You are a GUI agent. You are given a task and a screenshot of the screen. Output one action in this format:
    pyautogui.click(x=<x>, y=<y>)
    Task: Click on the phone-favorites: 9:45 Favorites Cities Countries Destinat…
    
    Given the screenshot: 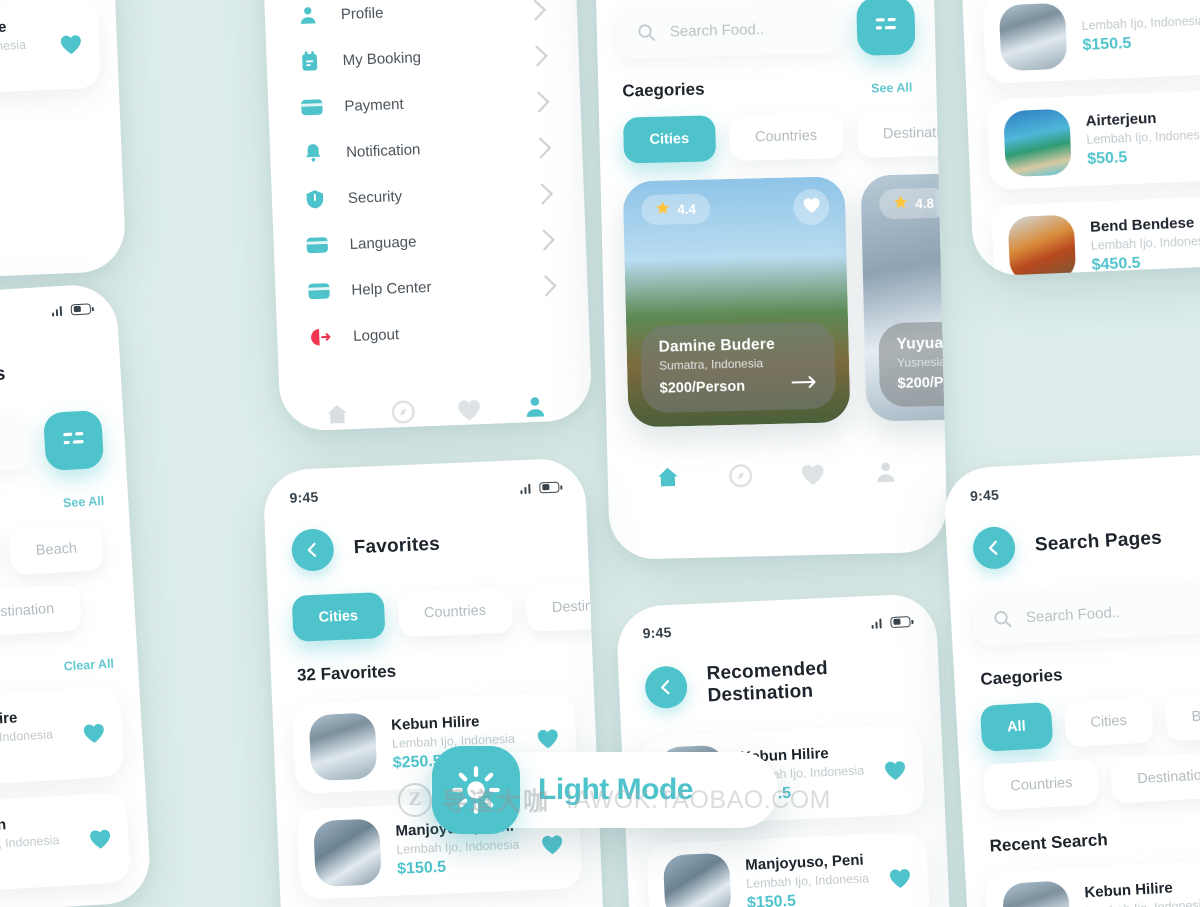 What is the action you would take?
    pyautogui.click(x=435, y=682)
    